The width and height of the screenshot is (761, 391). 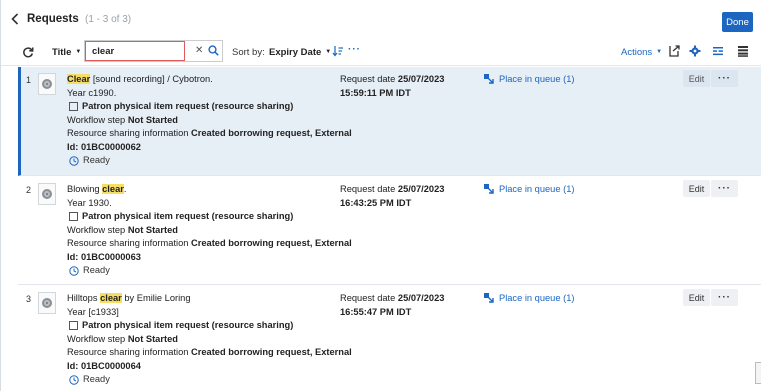 What do you see at coordinates (295, 52) in the screenshot?
I see `sort-value: Expiry Date` at bounding box center [295, 52].